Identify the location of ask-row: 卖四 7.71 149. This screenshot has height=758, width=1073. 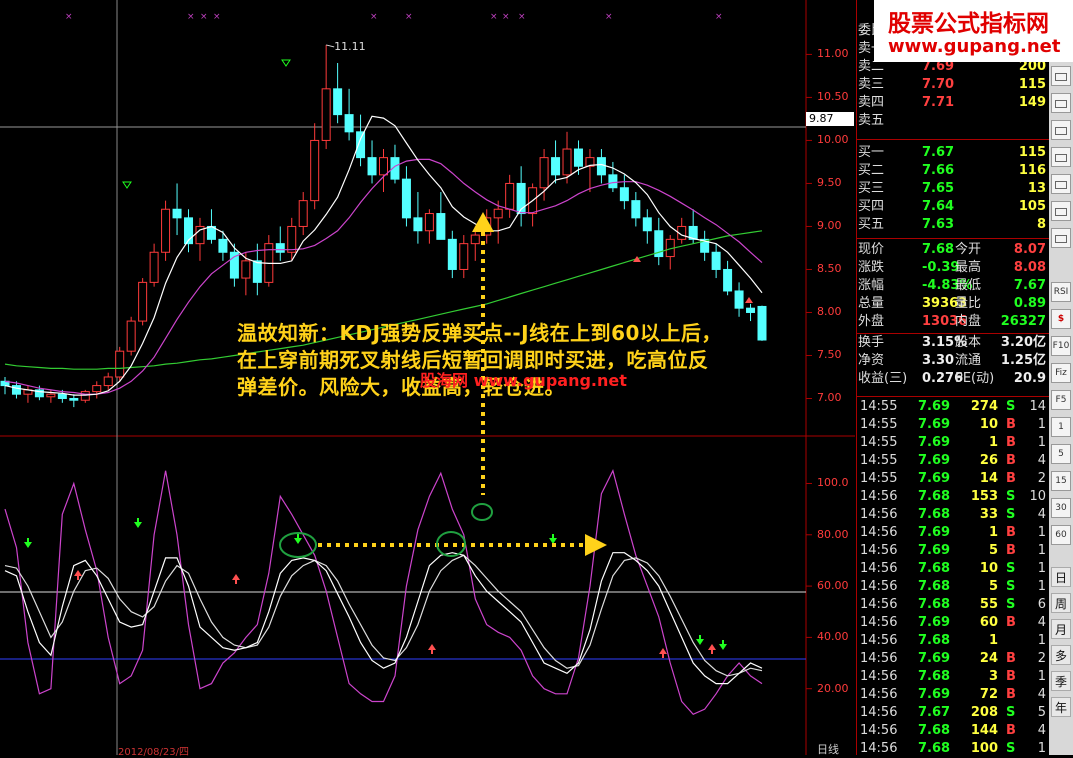
(953, 103).